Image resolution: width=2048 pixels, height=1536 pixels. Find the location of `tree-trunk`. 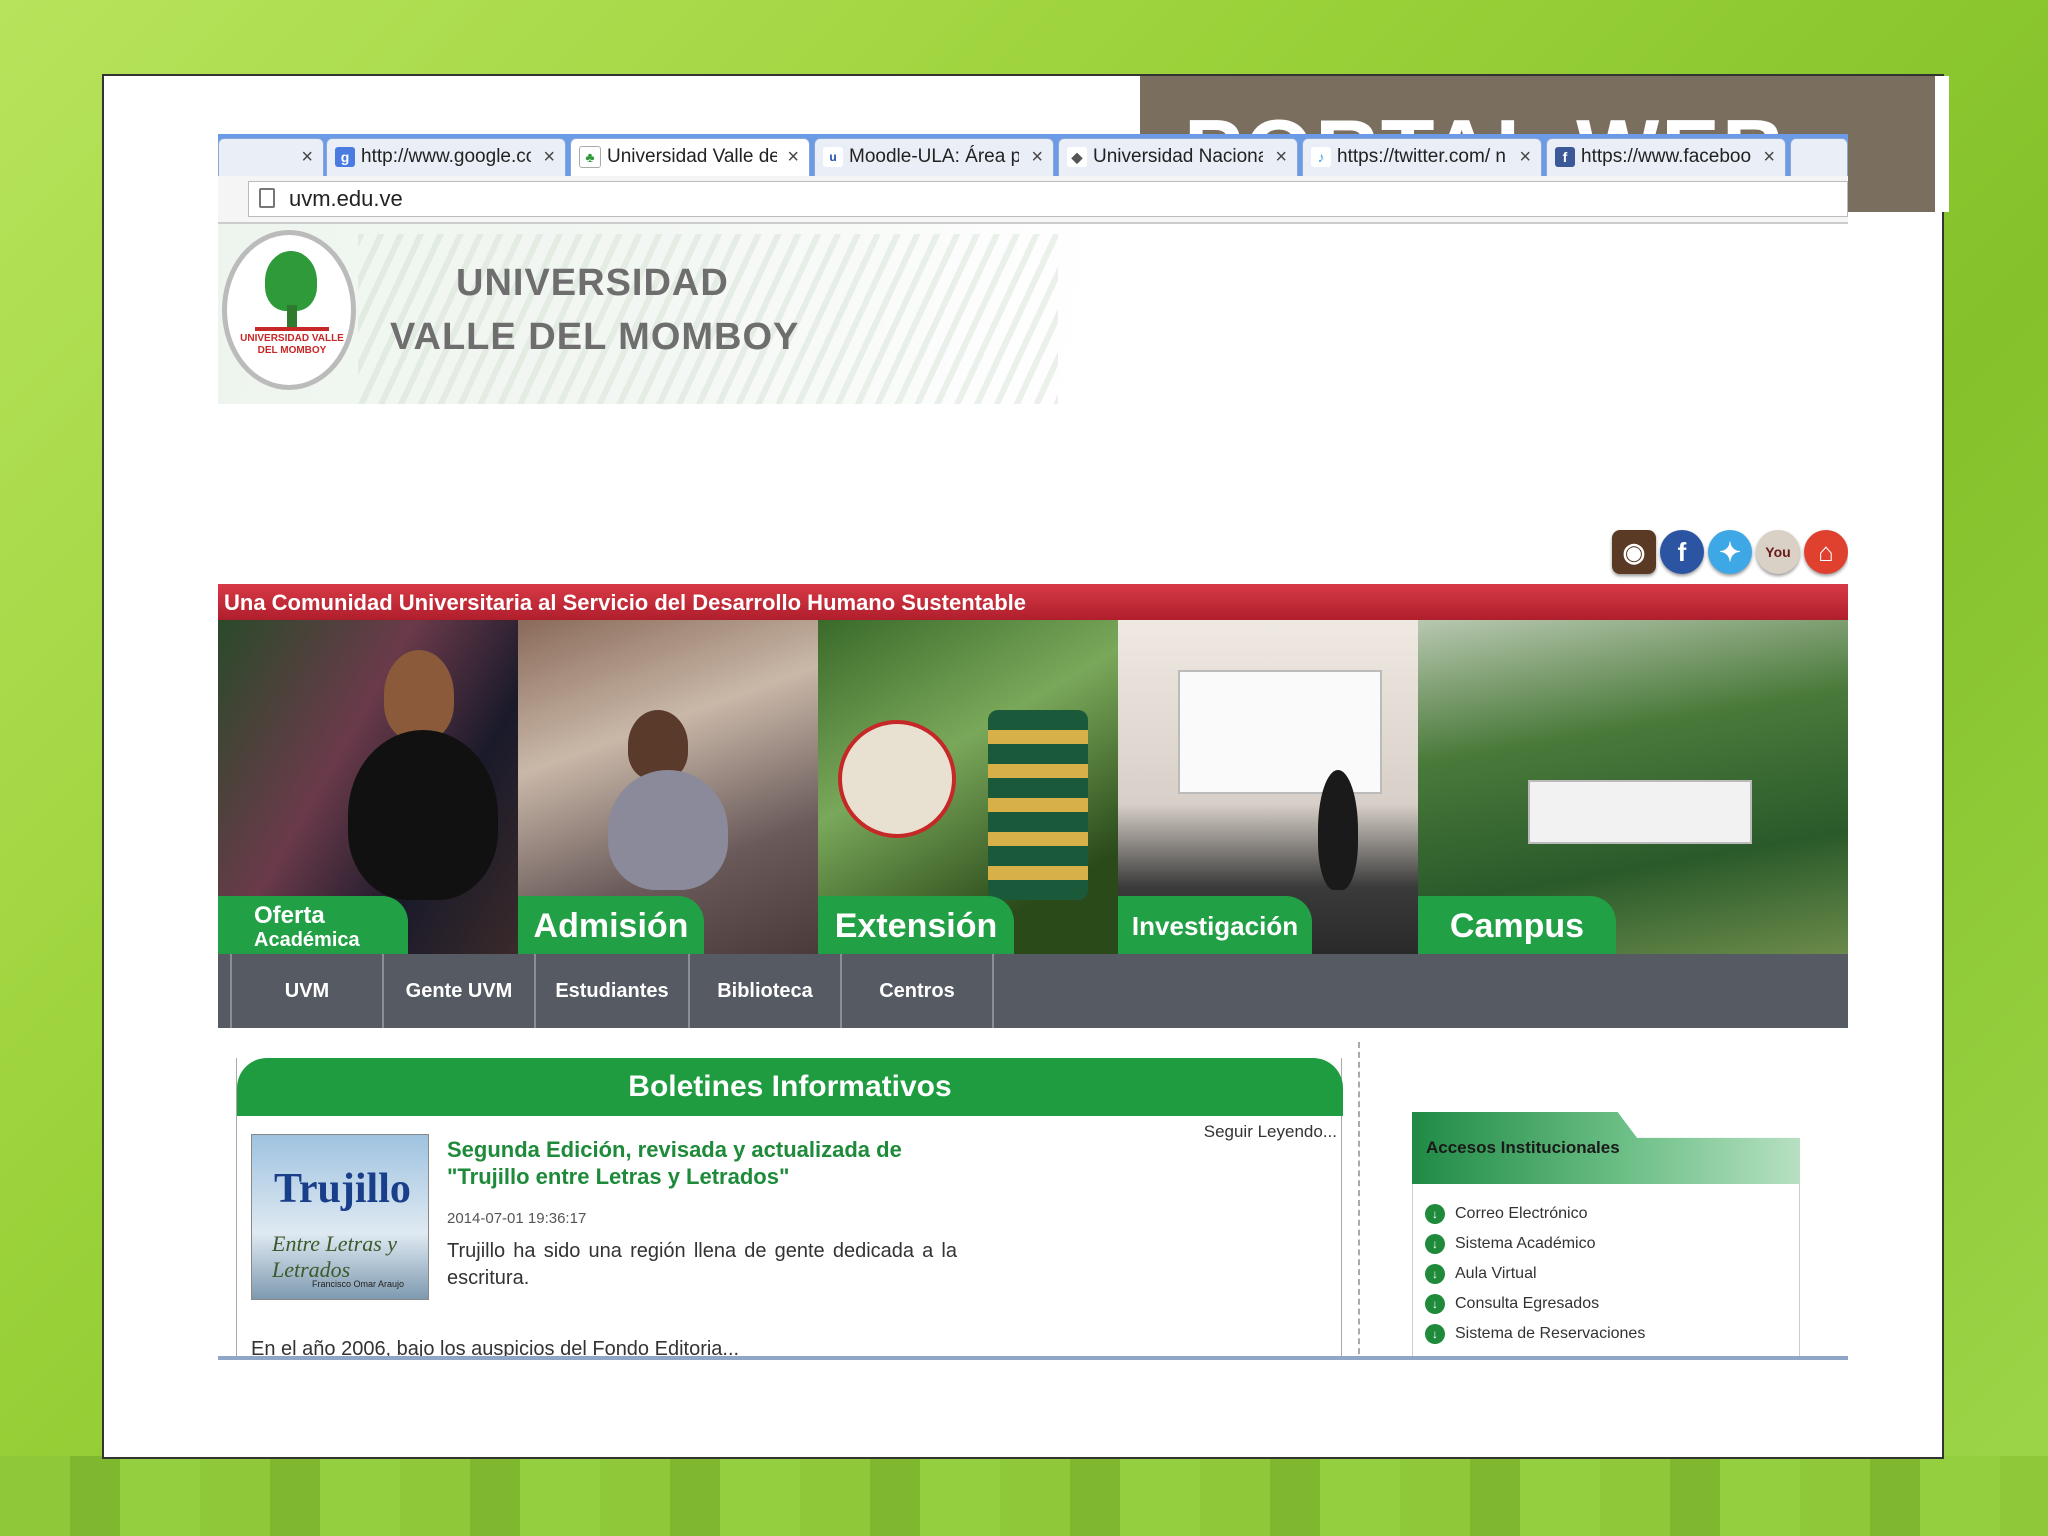

tree-trunk is located at coordinates (292, 317).